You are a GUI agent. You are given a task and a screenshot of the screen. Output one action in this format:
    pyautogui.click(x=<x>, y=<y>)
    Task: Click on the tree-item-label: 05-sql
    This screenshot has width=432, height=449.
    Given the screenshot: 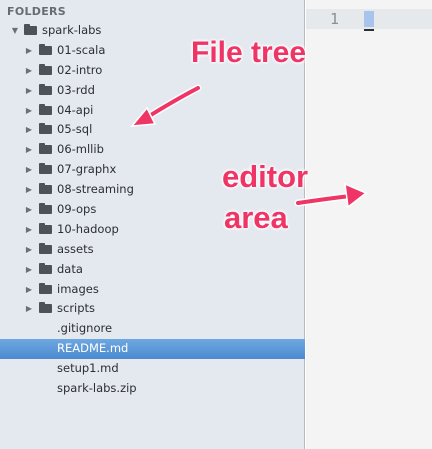 What is the action you would take?
    pyautogui.click(x=75, y=129)
    